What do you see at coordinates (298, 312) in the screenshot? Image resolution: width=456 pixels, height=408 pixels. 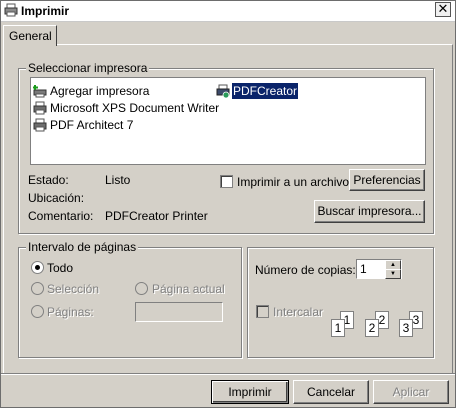 I see `collate-label: Intercalar` at bounding box center [298, 312].